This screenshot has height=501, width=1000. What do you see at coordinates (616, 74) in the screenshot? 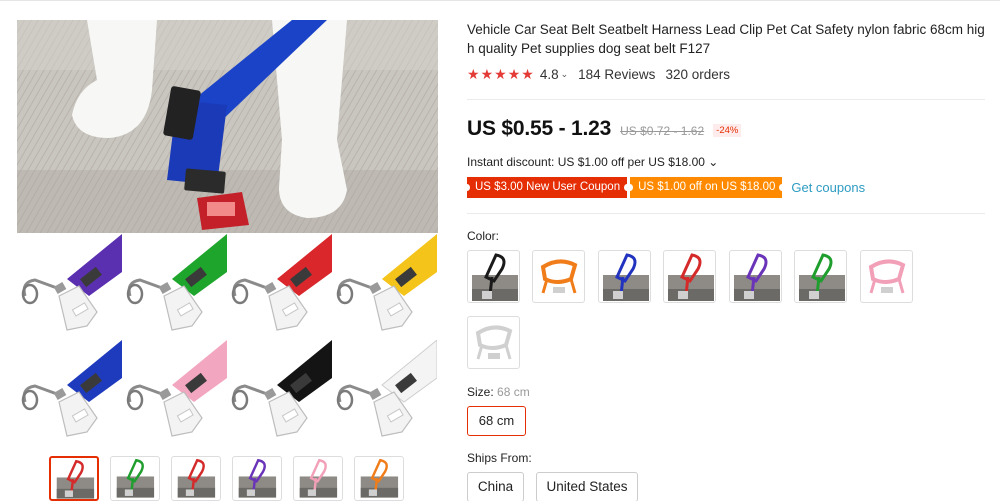
I see `reviews-link: 184 Reviews` at bounding box center [616, 74].